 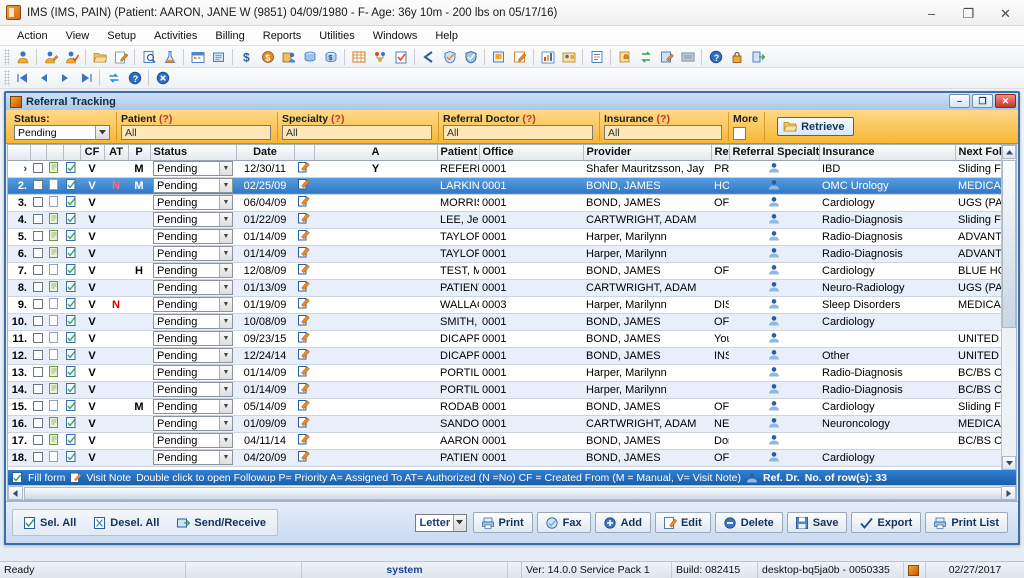 What do you see at coordinates (528, 119) in the screenshot?
I see `referral-doctor-filter-hint: (?)` at bounding box center [528, 119].